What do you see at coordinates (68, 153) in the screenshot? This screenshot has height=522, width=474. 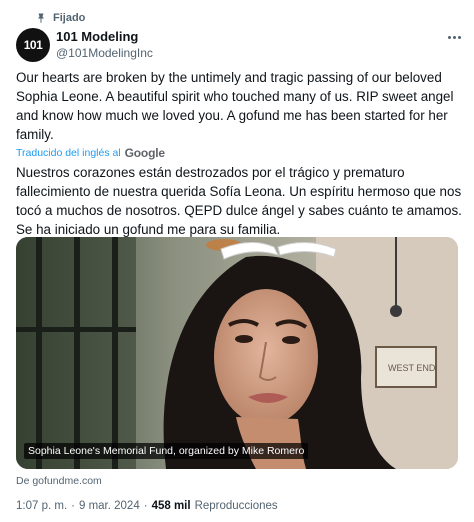 I see `translated-label-text: Traducido del inglés al` at bounding box center [68, 153].